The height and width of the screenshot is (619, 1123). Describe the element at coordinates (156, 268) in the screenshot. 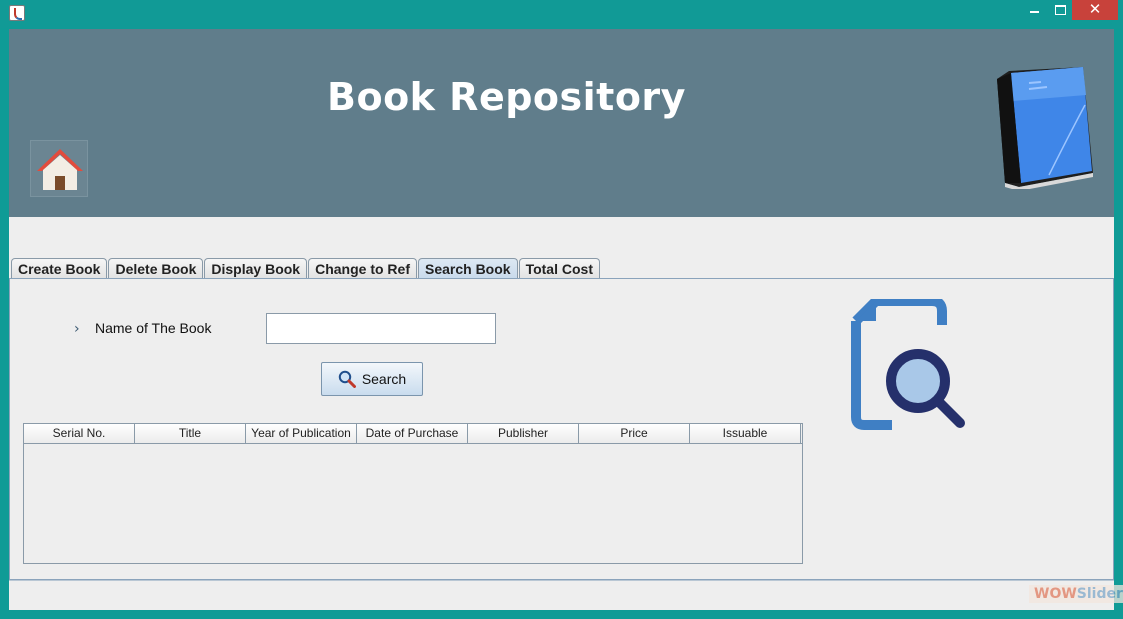

I see `tab-delete-book: Delete Book` at that location.